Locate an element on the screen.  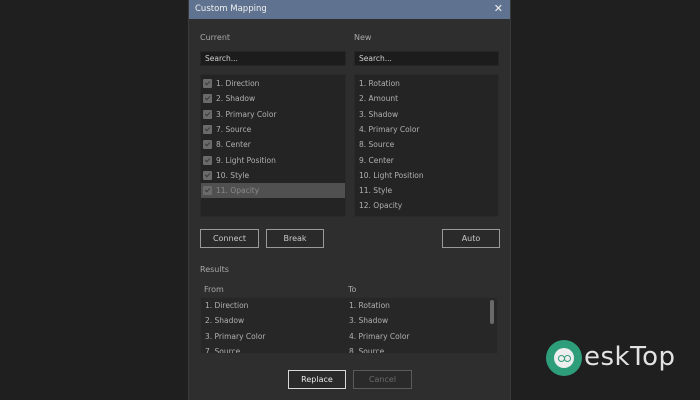
new-item-label: 3. Shadow is located at coordinates (379, 114).